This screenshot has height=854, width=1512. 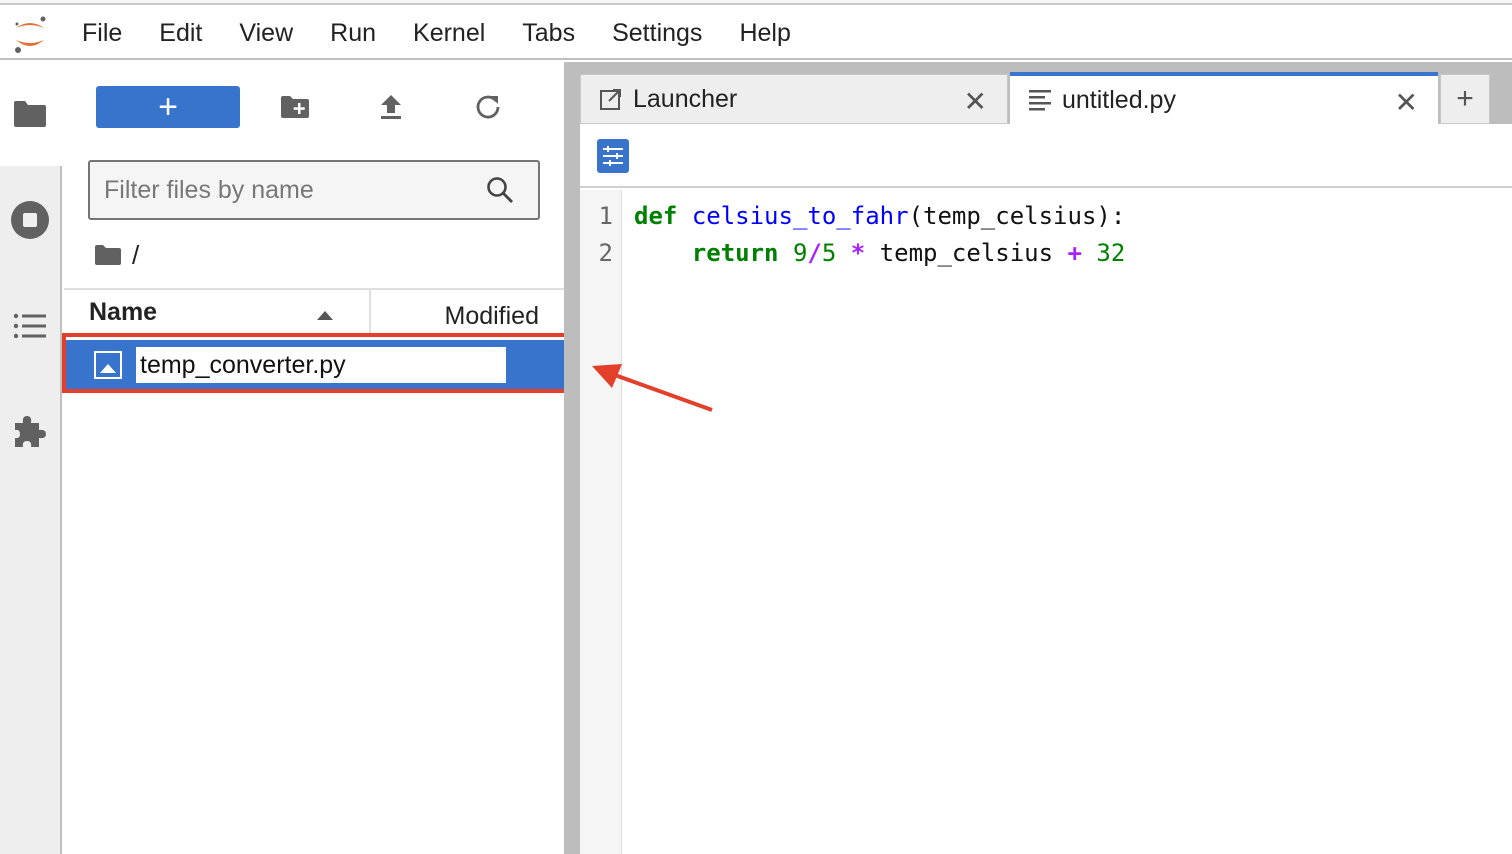 I want to click on tab-untitled-label: untitled.py, so click(x=1119, y=99).